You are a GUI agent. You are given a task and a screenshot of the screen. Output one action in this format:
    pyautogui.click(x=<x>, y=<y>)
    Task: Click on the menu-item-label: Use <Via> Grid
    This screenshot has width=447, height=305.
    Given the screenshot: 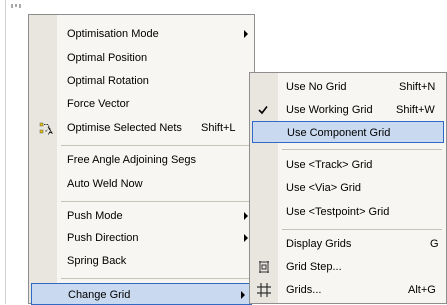 What is the action you would take?
    pyautogui.click(x=324, y=188)
    